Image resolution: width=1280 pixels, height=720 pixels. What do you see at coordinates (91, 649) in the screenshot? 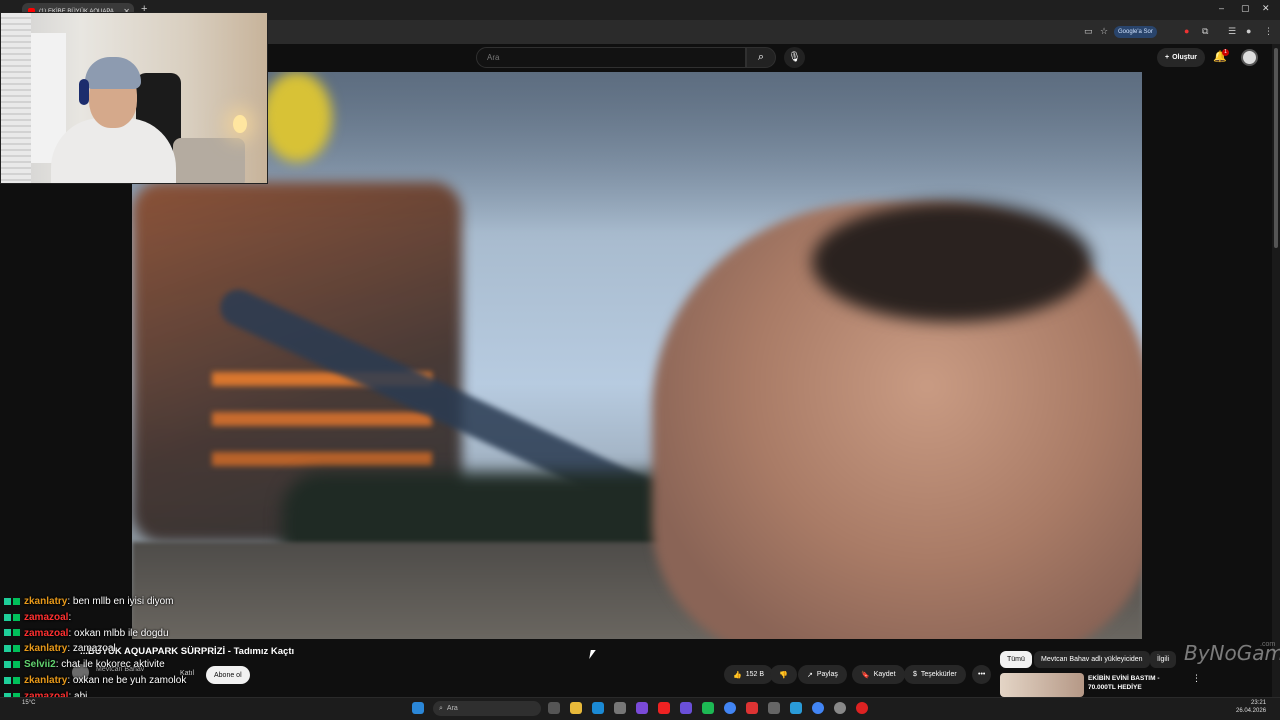
I see `chat-text: : zamazoal` at bounding box center [91, 649].